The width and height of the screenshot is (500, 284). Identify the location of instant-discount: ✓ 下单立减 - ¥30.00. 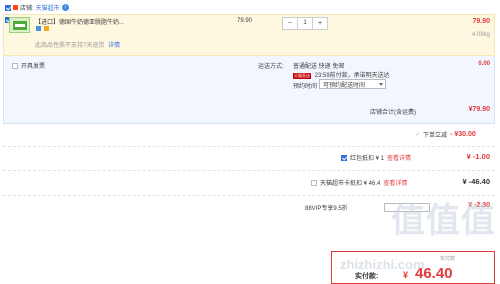
(445, 134).